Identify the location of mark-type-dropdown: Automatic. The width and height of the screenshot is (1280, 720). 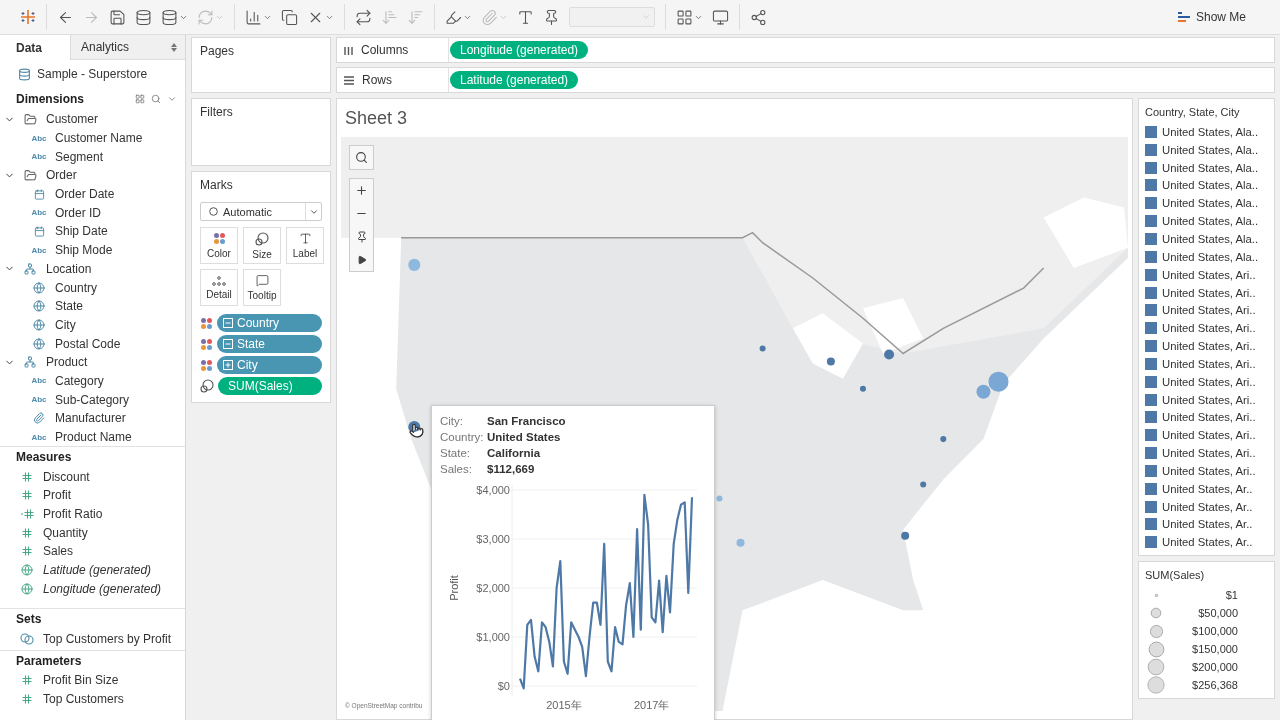
(261, 211).